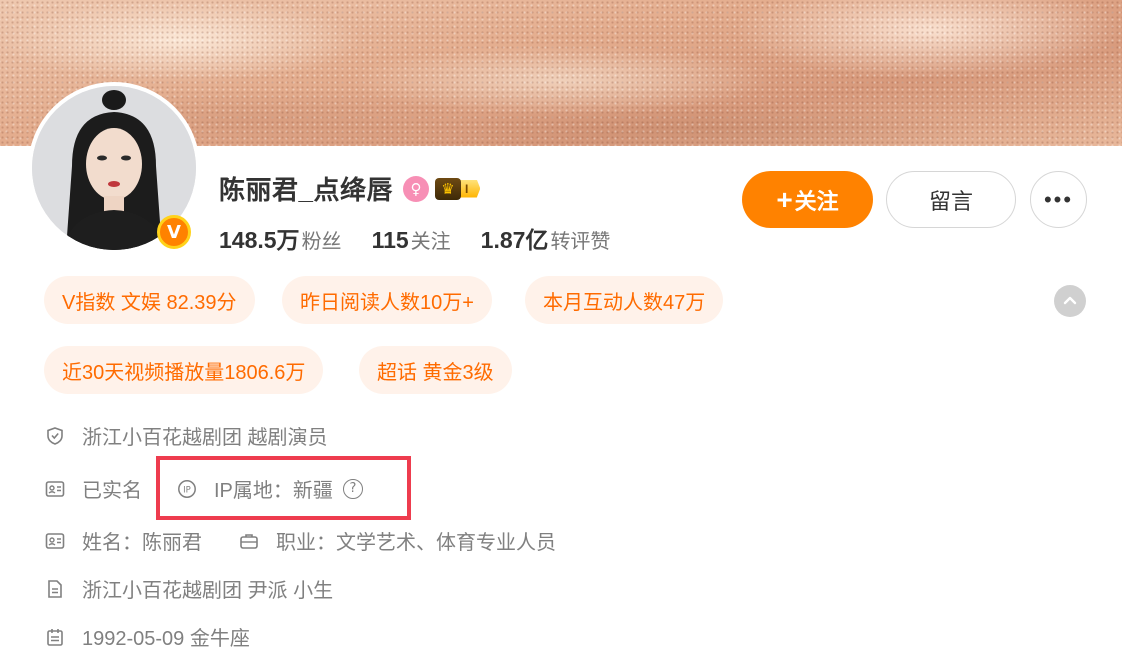 The image size is (1122, 658). I want to click on tag-v-index: V指数 文娱 82.39分, so click(149, 300).